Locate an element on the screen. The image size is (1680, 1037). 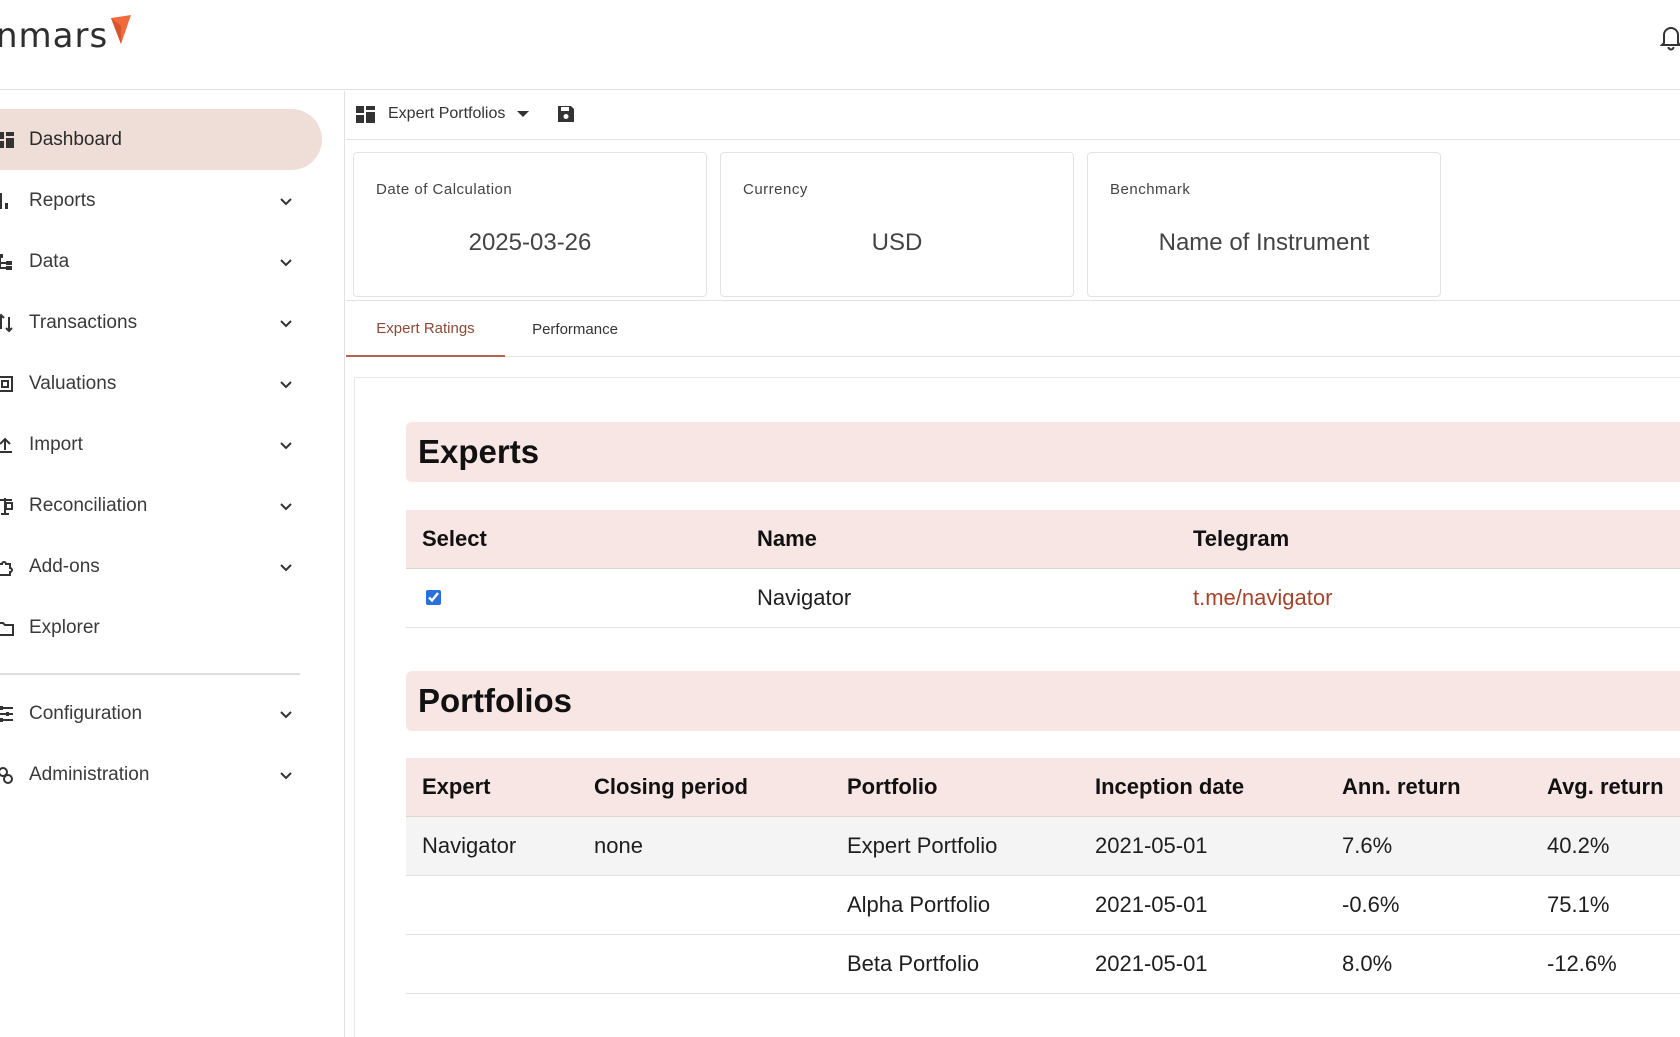
sidebar-item-label: Reconciliation is located at coordinates (88, 505).